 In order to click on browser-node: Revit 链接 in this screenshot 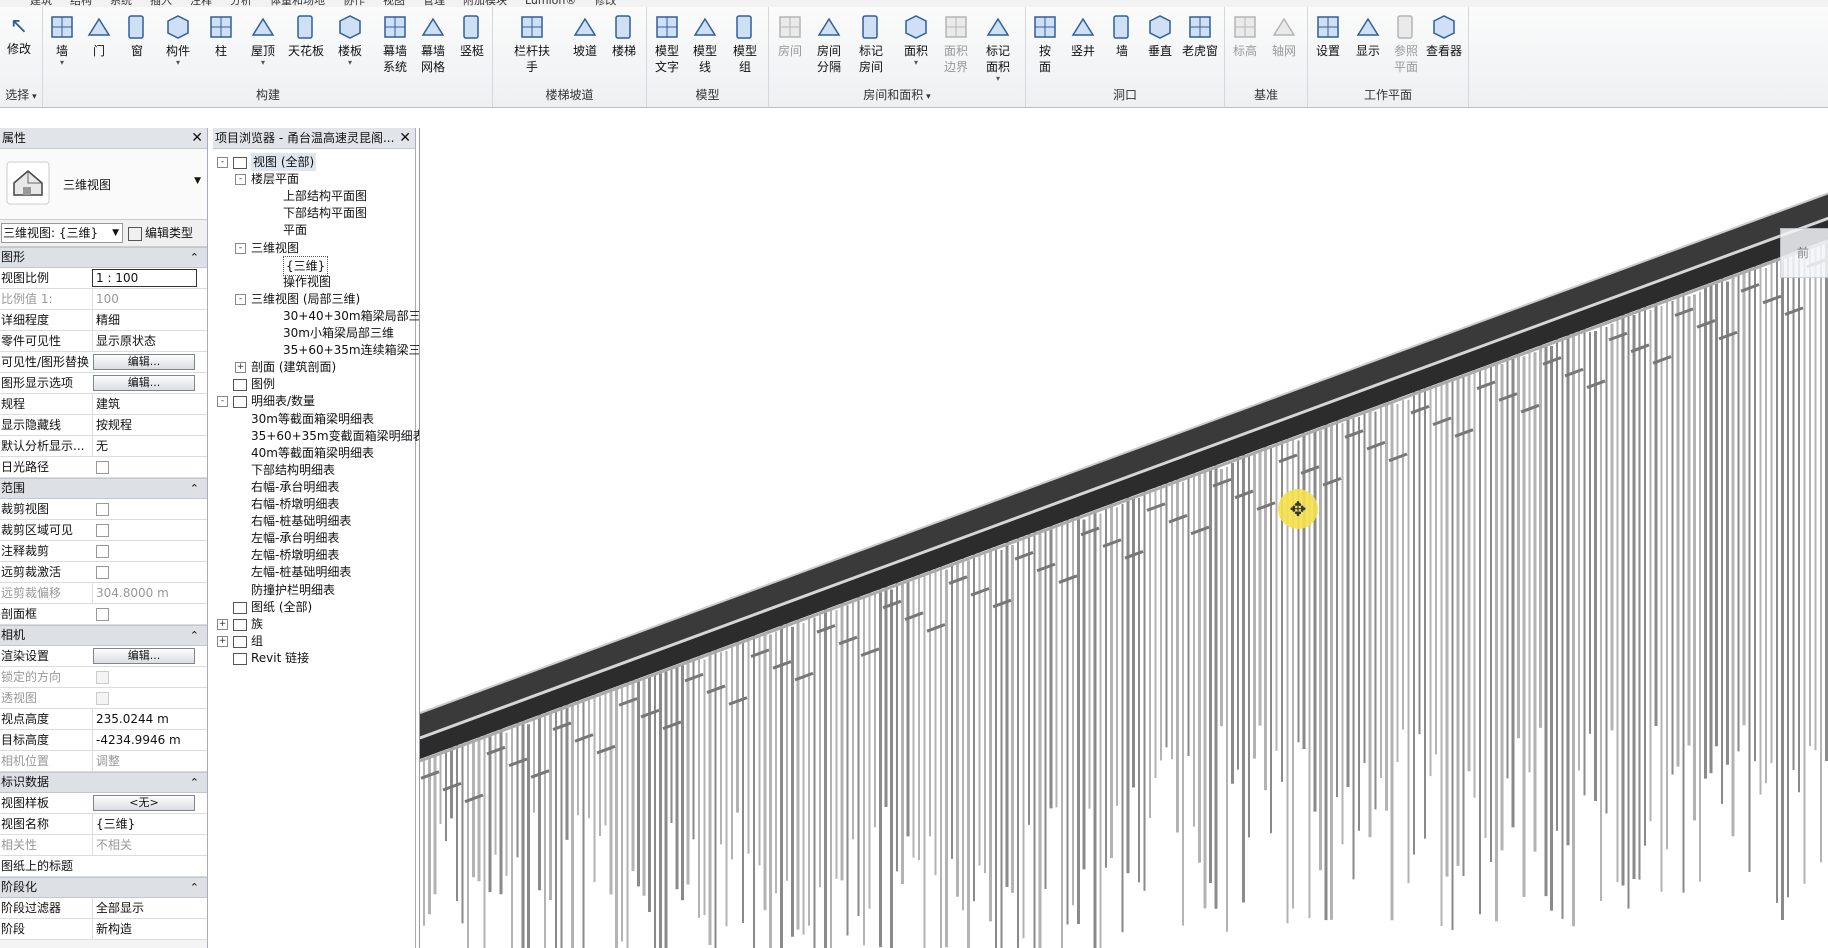, I will do `click(313, 658)`.